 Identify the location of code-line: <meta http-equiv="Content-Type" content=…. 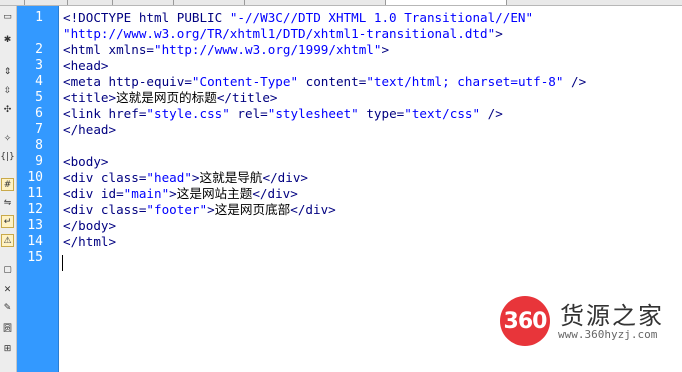
(324, 82).